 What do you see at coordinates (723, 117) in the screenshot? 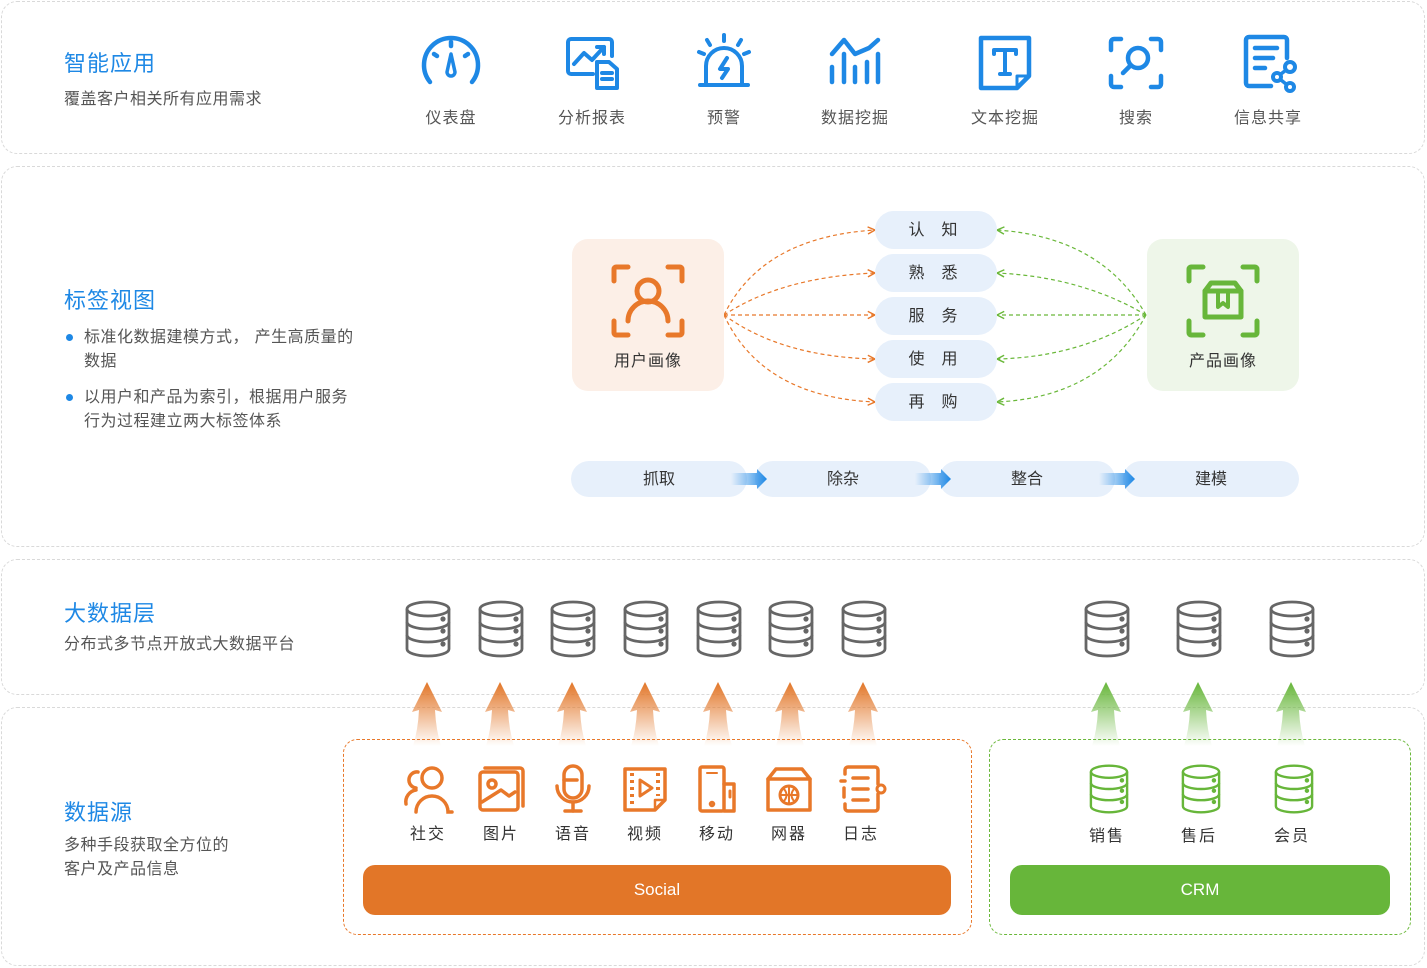
I see `app-label: 预警` at bounding box center [723, 117].